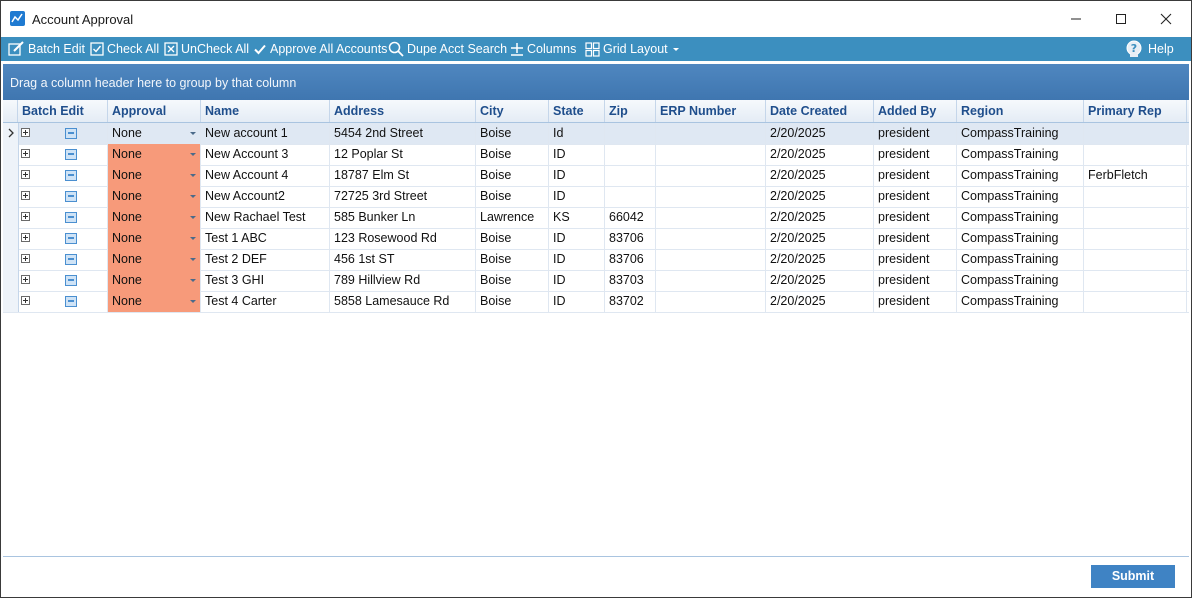  I want to click on columns-button: Columns, so click(543, 49).